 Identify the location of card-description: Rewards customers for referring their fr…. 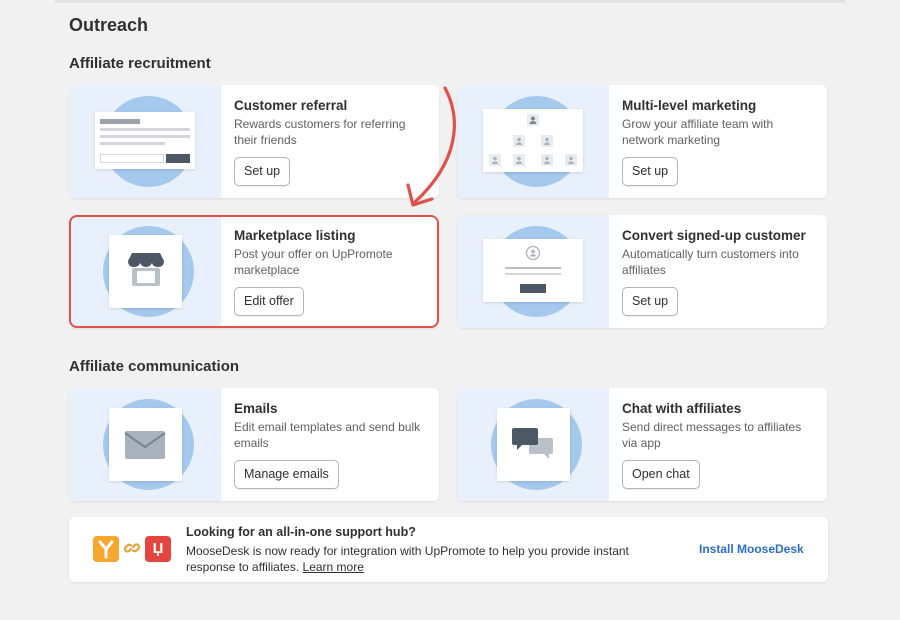
(320, 132).